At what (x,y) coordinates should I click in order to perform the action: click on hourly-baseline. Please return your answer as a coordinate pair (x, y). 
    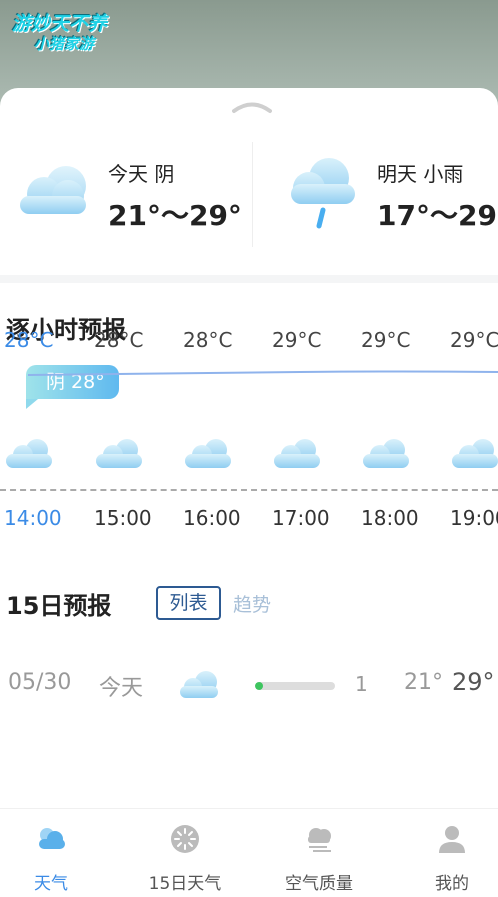
    Looking at the image, I should click on (249, 490).